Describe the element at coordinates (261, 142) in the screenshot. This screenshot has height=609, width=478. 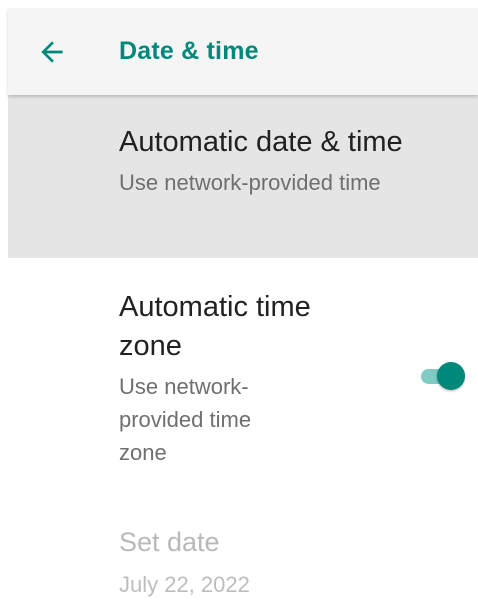
I see `automatic-date-time-title: Automatic date & time` at that location.